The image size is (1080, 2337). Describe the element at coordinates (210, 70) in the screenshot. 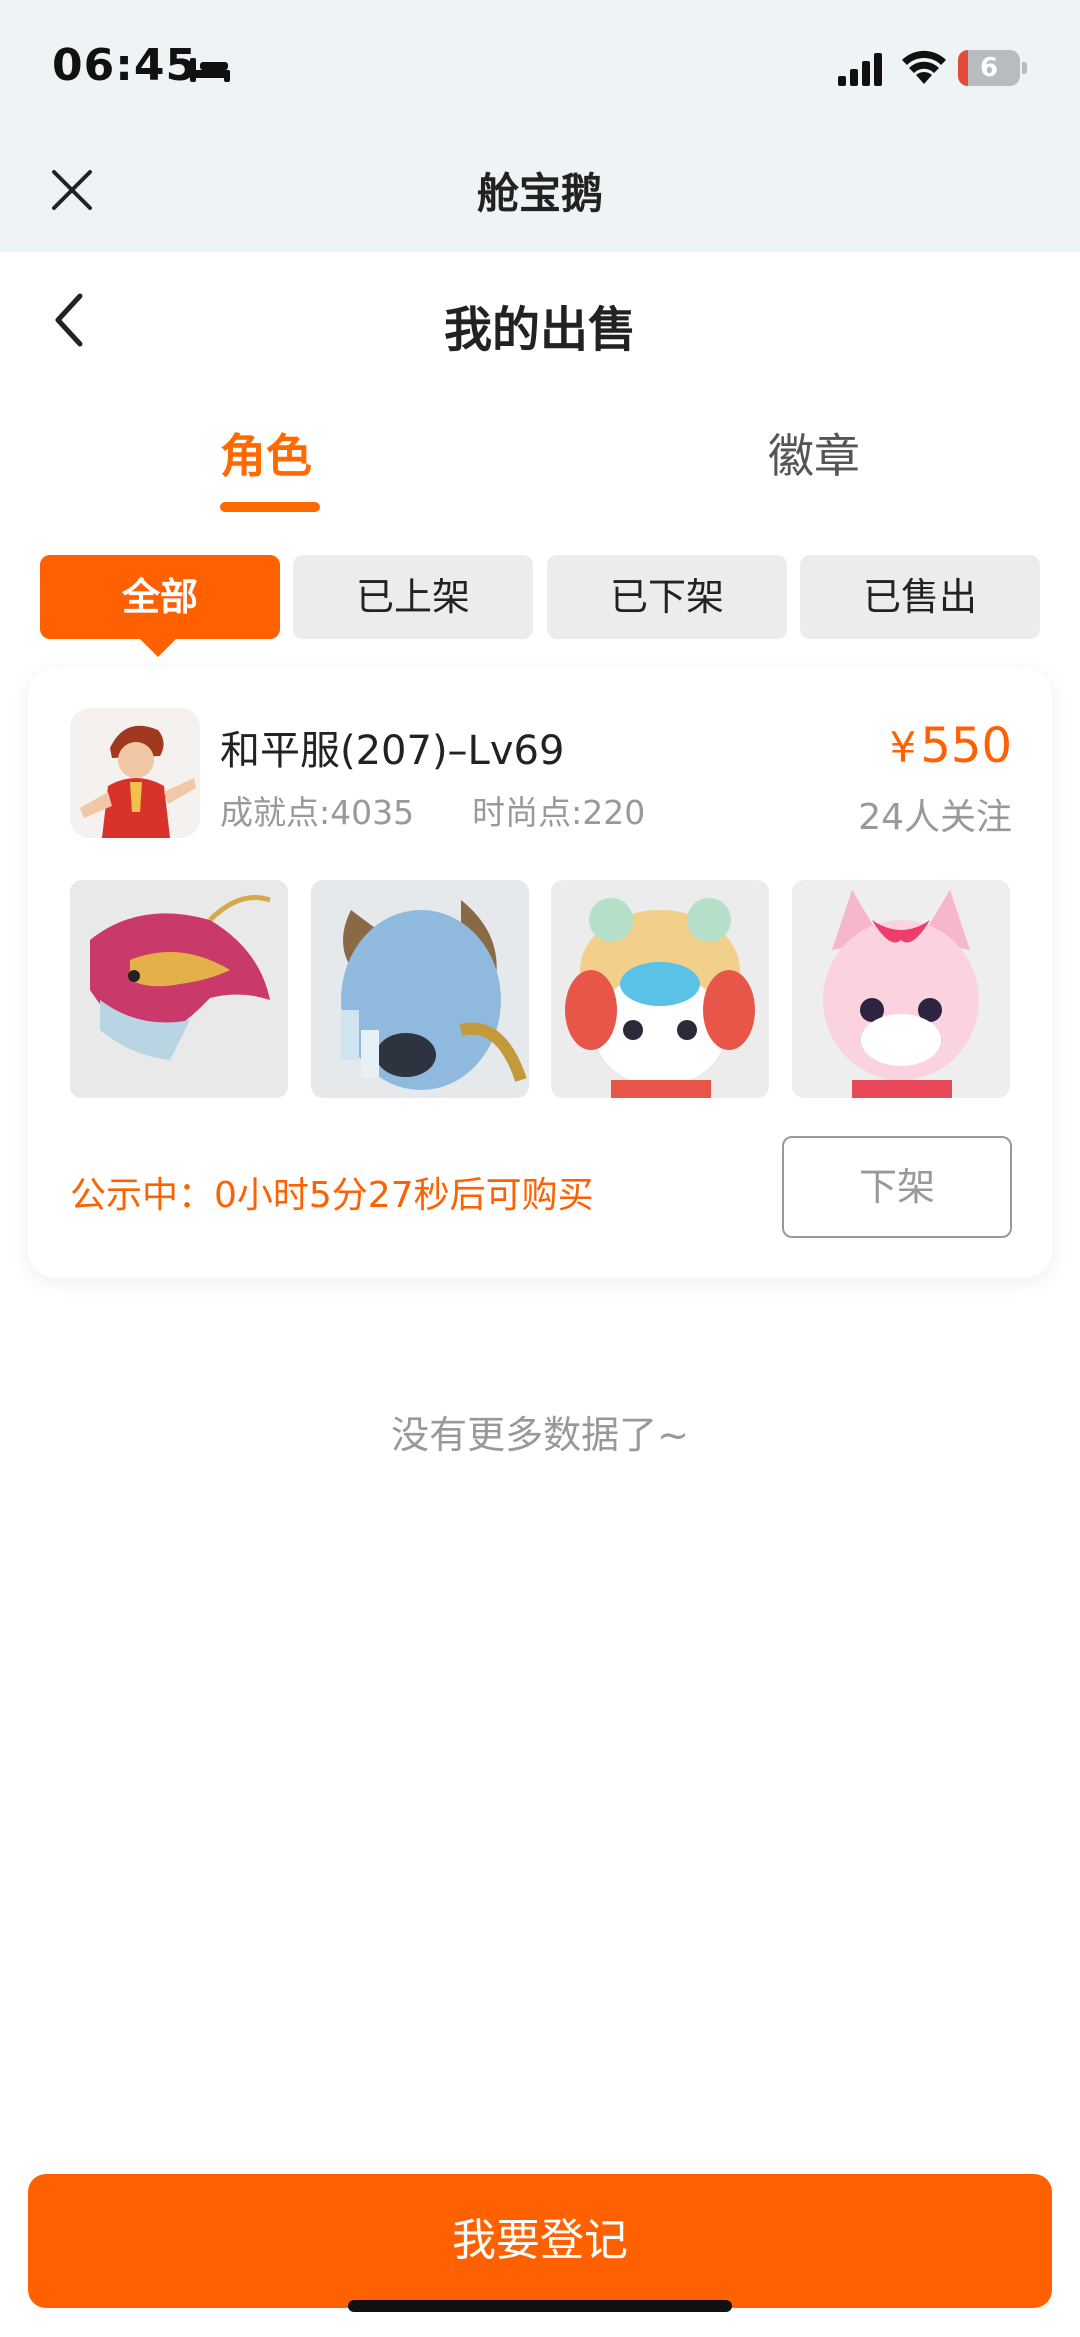

I see `sleep-focus-icon` at that location.